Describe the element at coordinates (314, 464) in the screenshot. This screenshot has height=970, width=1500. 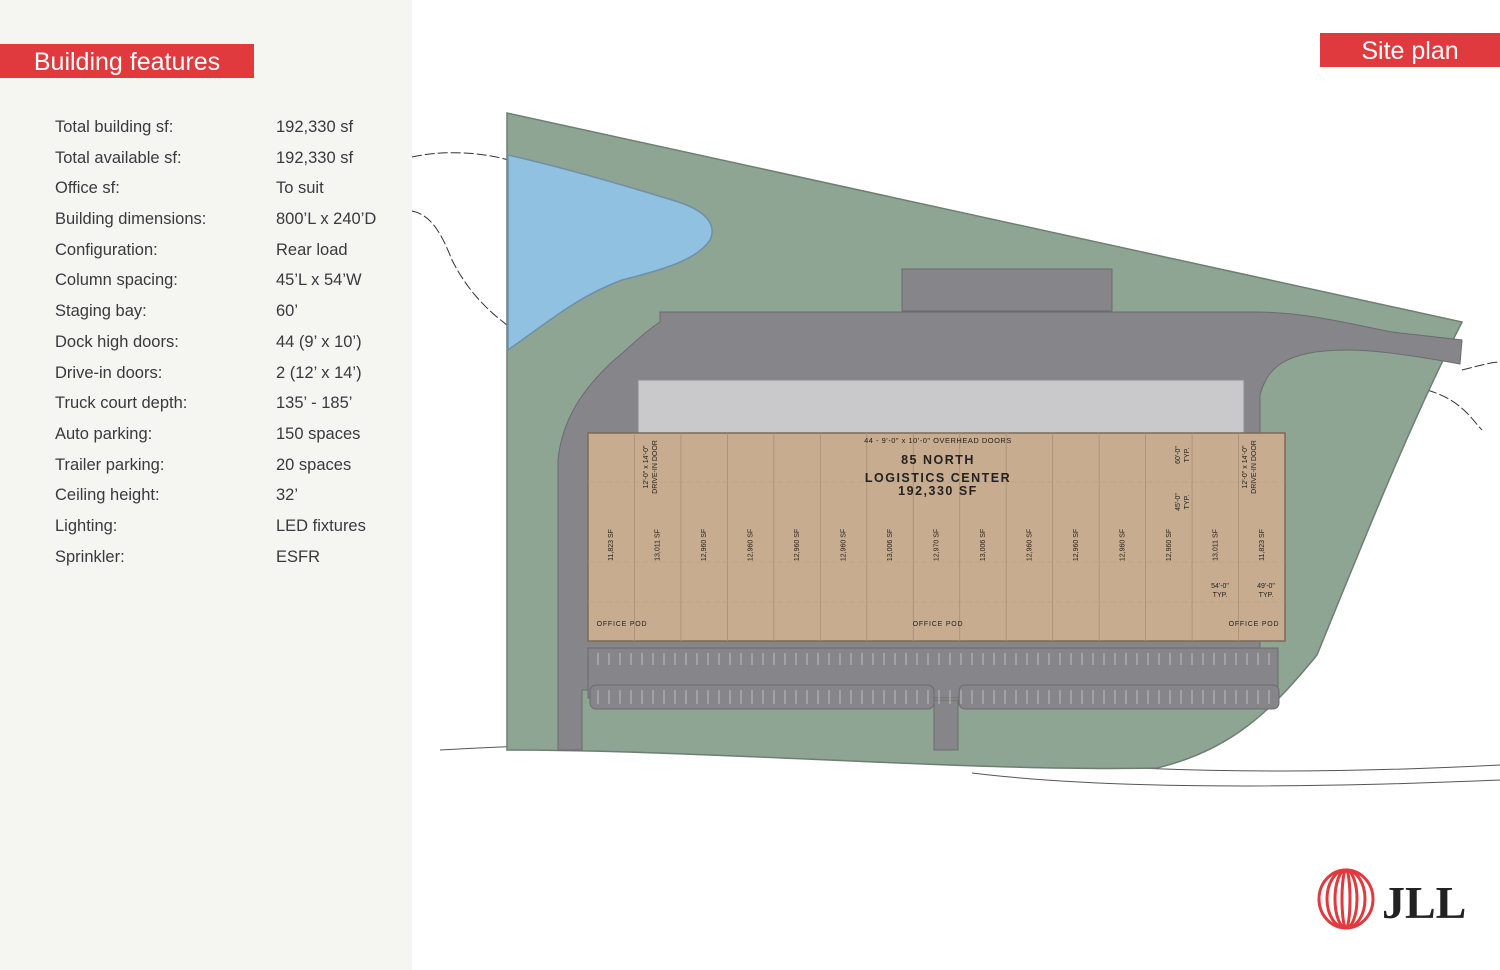
I see `feature-value: 20 spaces` at that location.